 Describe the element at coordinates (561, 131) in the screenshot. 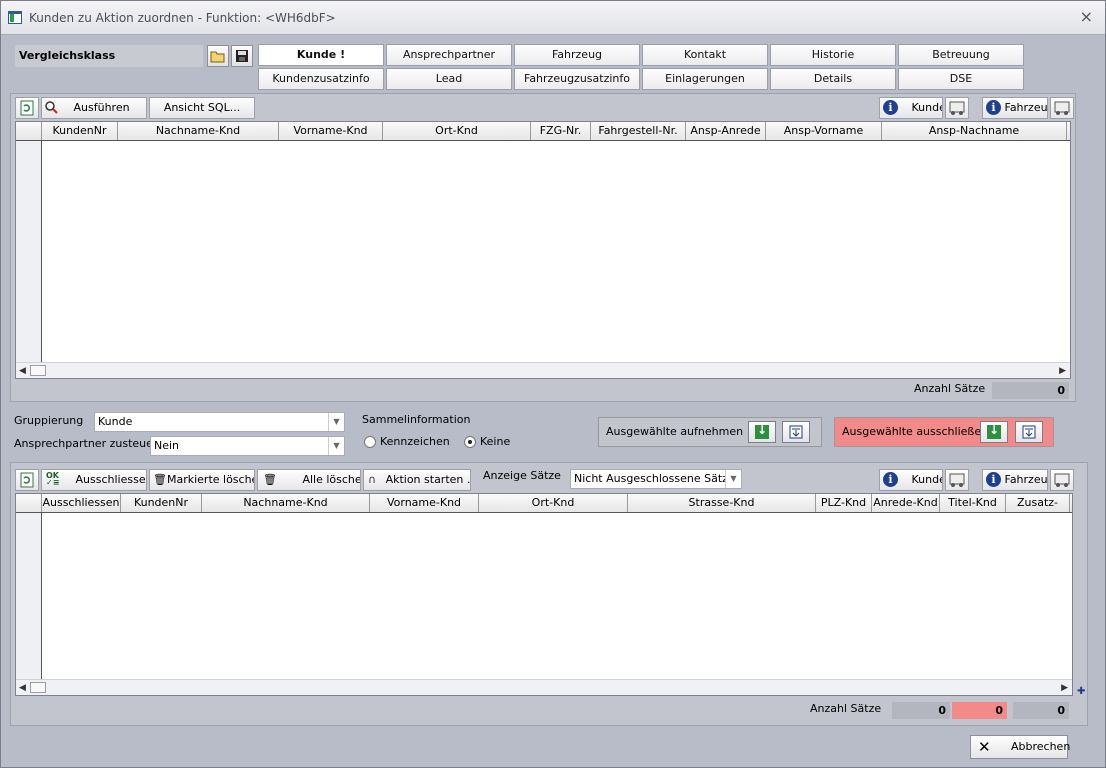

I see `column-header: FZG-Nr.` at that location.